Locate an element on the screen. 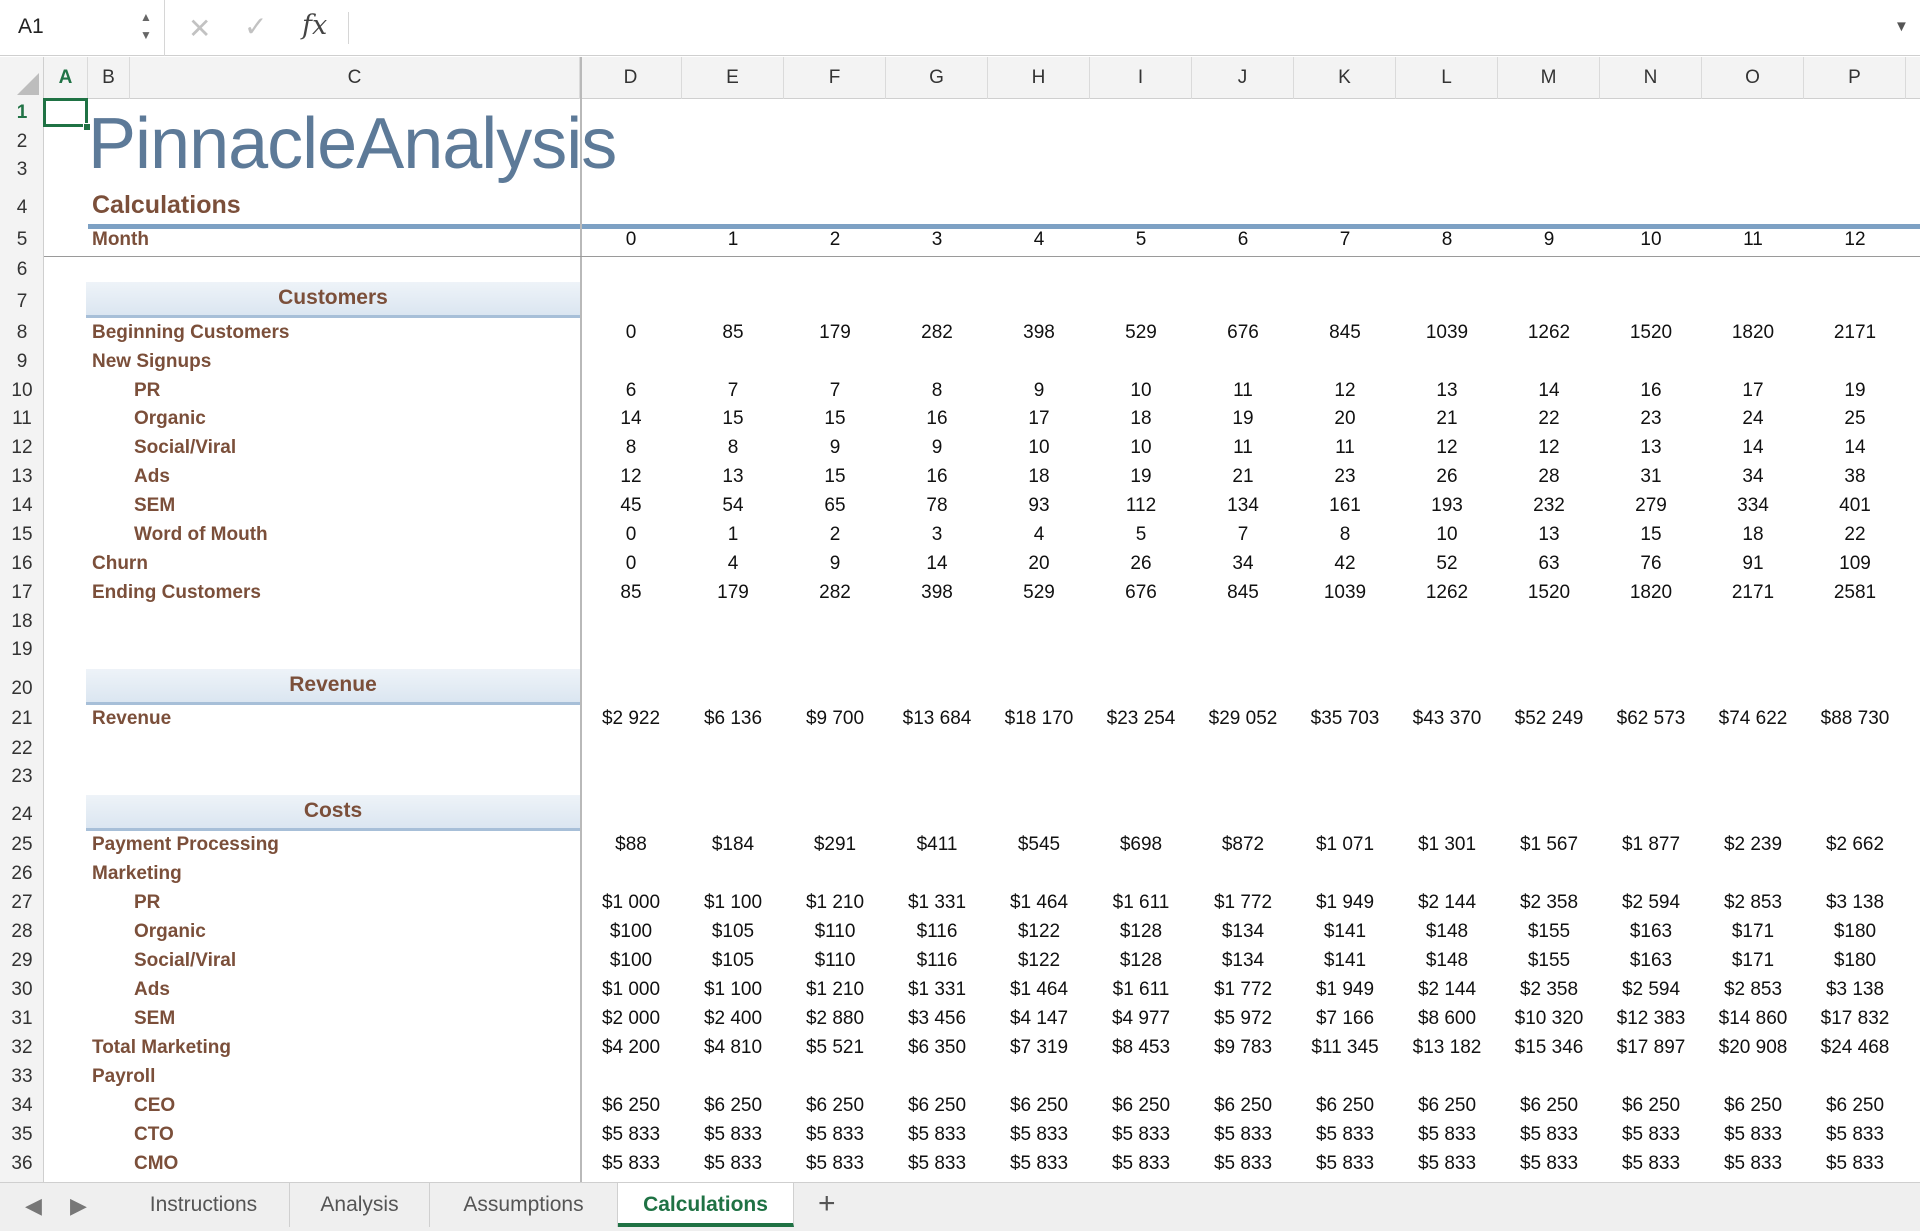  table-cell: 25 is located at coordinates (1855, 418).